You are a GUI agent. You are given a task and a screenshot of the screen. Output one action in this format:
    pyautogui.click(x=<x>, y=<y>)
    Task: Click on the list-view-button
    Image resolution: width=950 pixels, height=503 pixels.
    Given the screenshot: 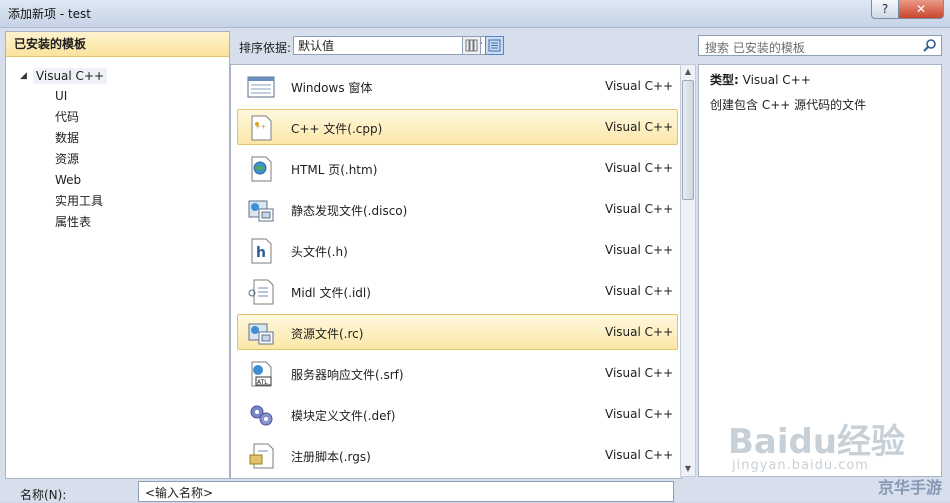 What is the action you would take?
    pyautogui.click(x=494, y=45)
    